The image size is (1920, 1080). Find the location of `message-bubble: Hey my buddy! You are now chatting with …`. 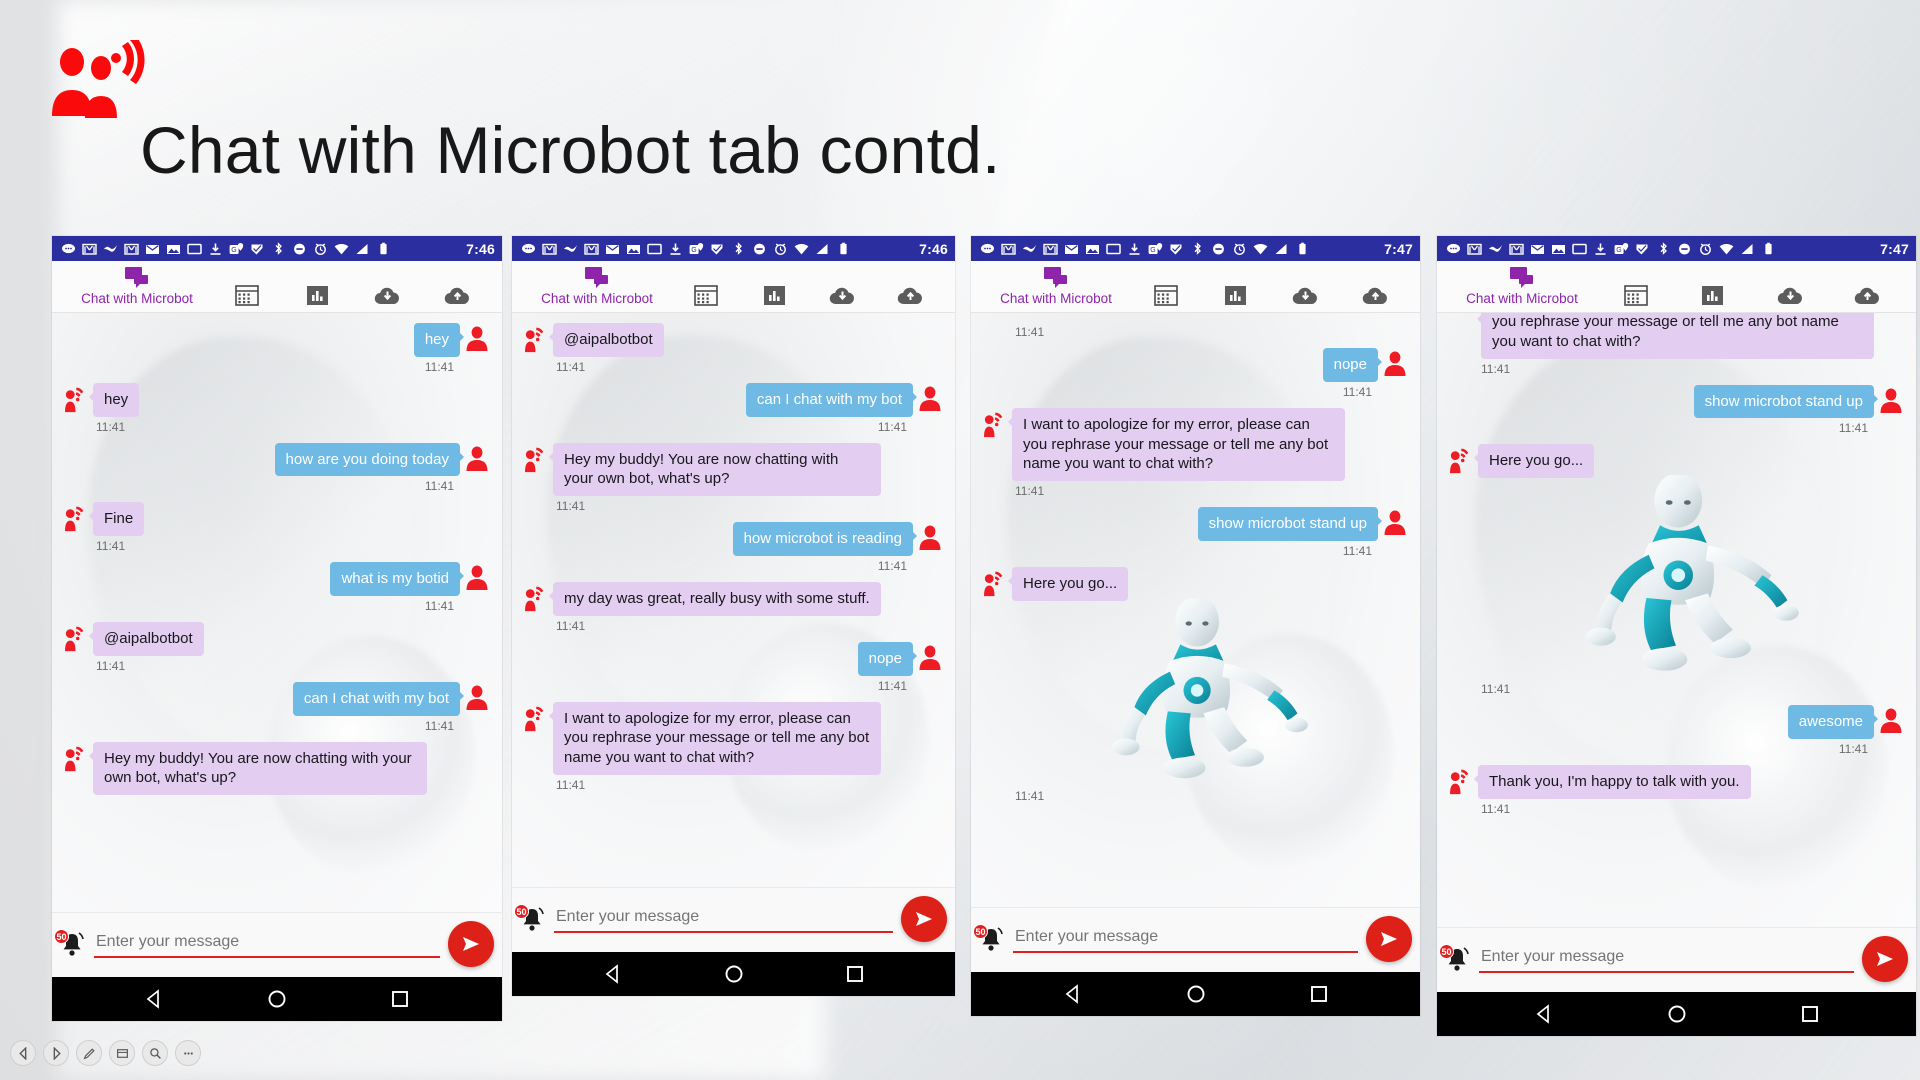

message-bubble: Hey my buddy! You are now chatting with … is located at coordinates (258, 768).